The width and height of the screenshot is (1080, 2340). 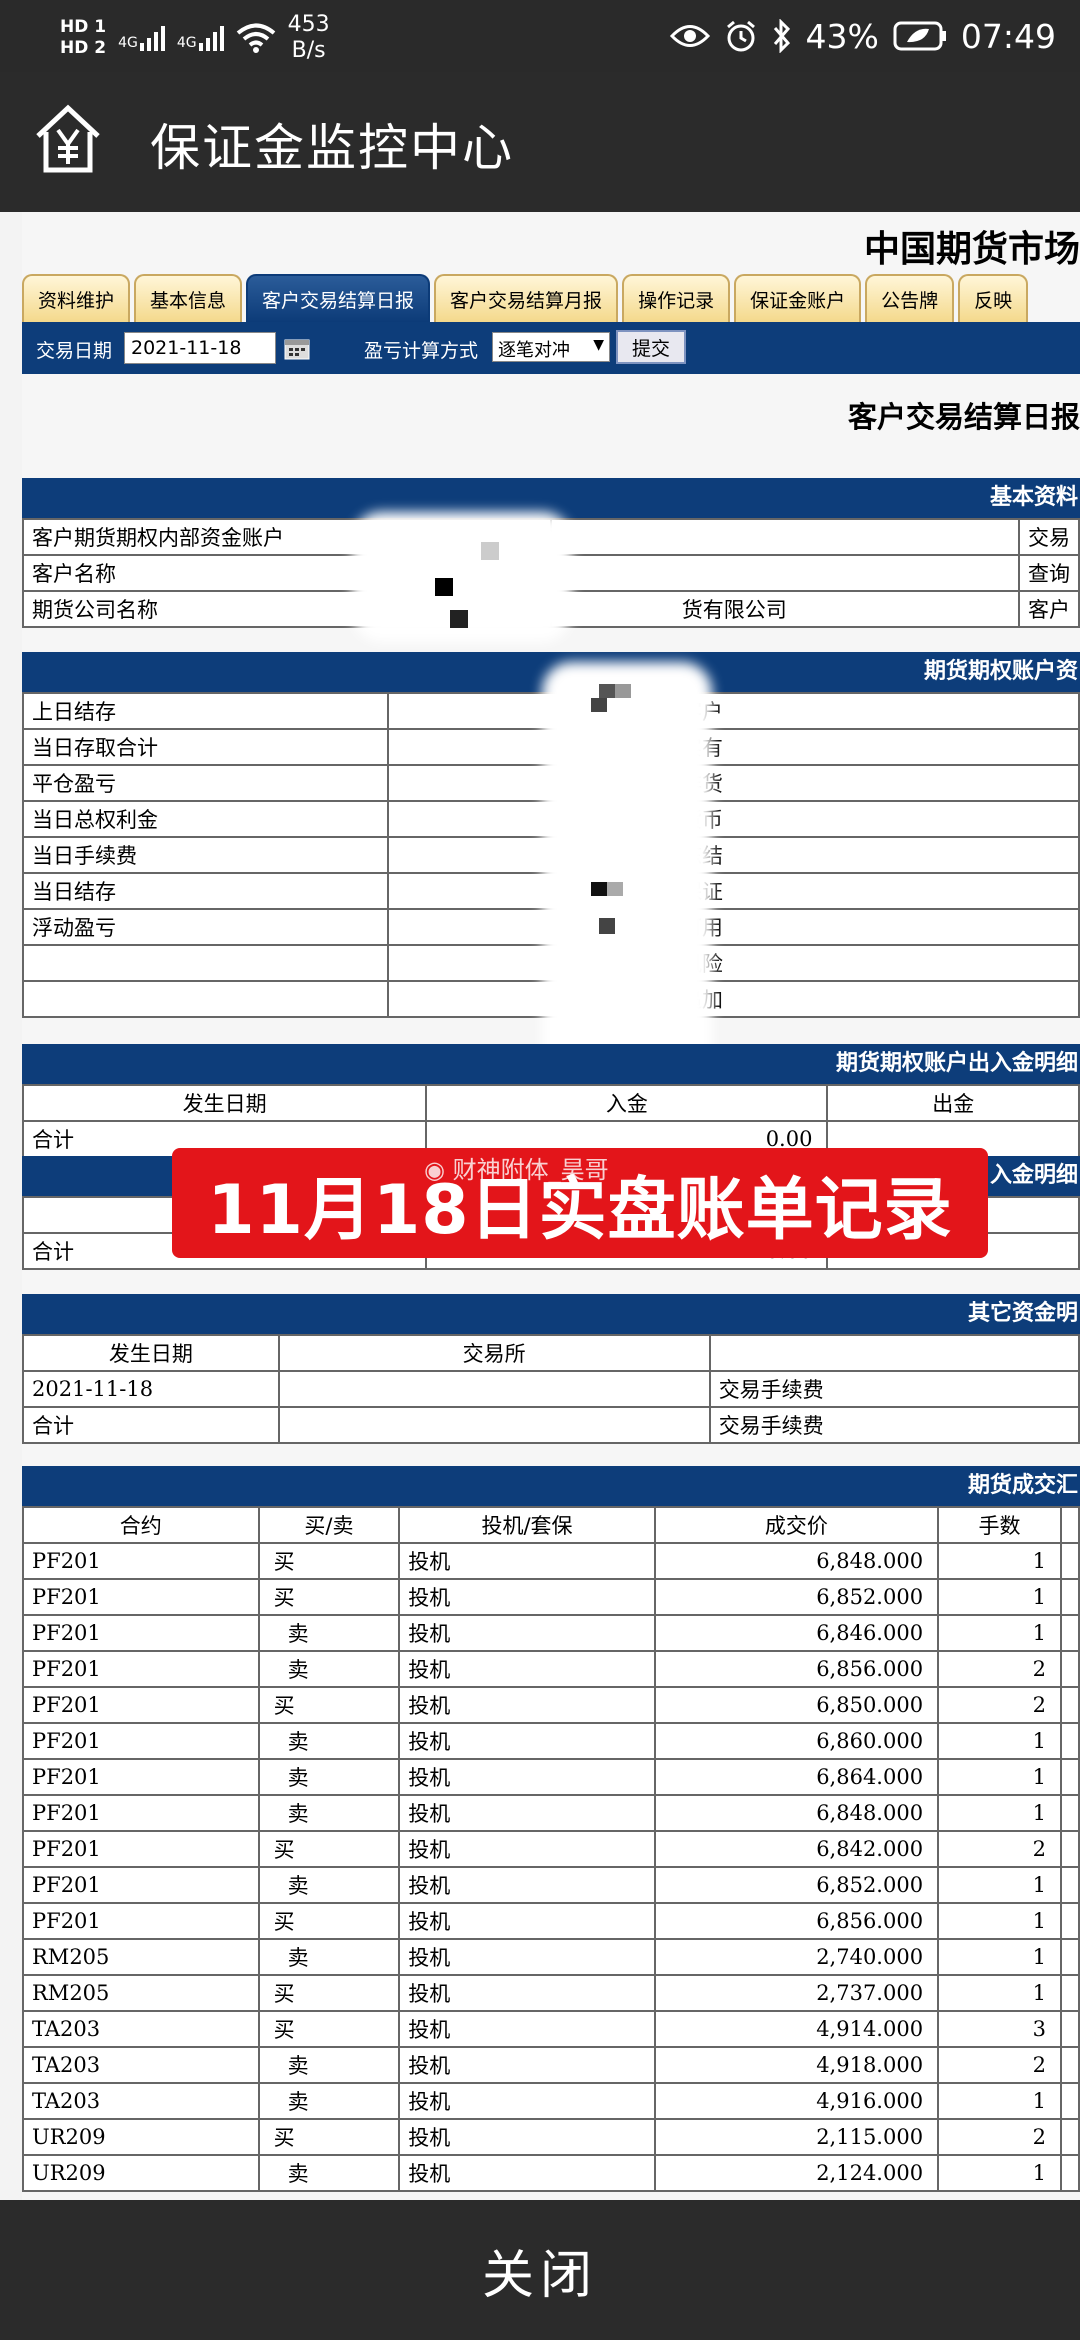 I want to click on close-button: 关闭, so click(x=540, y=2270).